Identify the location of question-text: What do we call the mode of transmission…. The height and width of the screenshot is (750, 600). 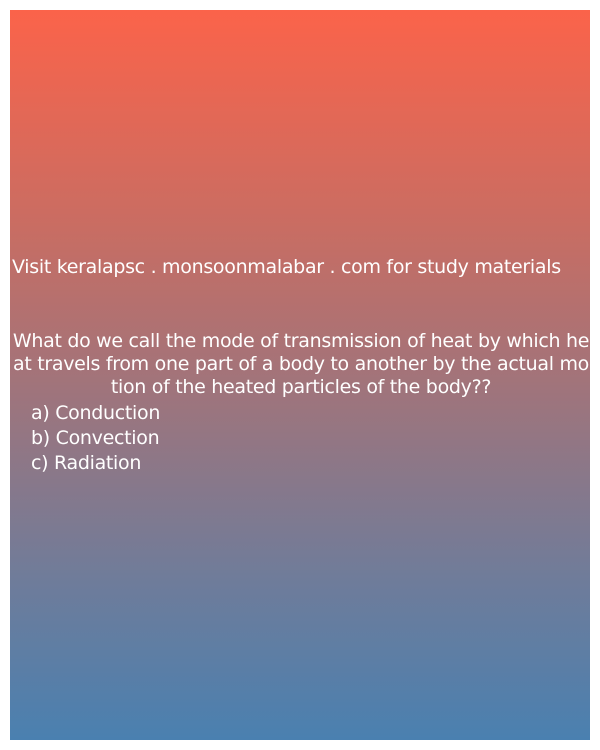
(301, 364).